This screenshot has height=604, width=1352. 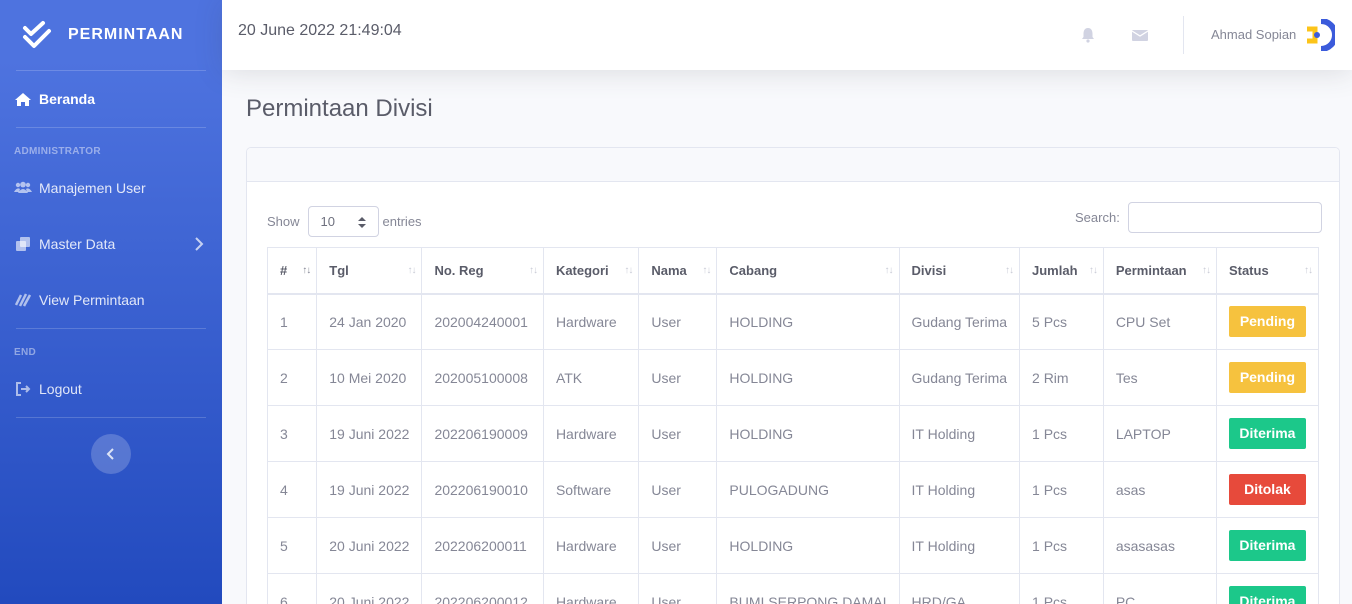 I want to click on table-cell: BUMI SERPONG DAMAI, so click(x=808, y=588).